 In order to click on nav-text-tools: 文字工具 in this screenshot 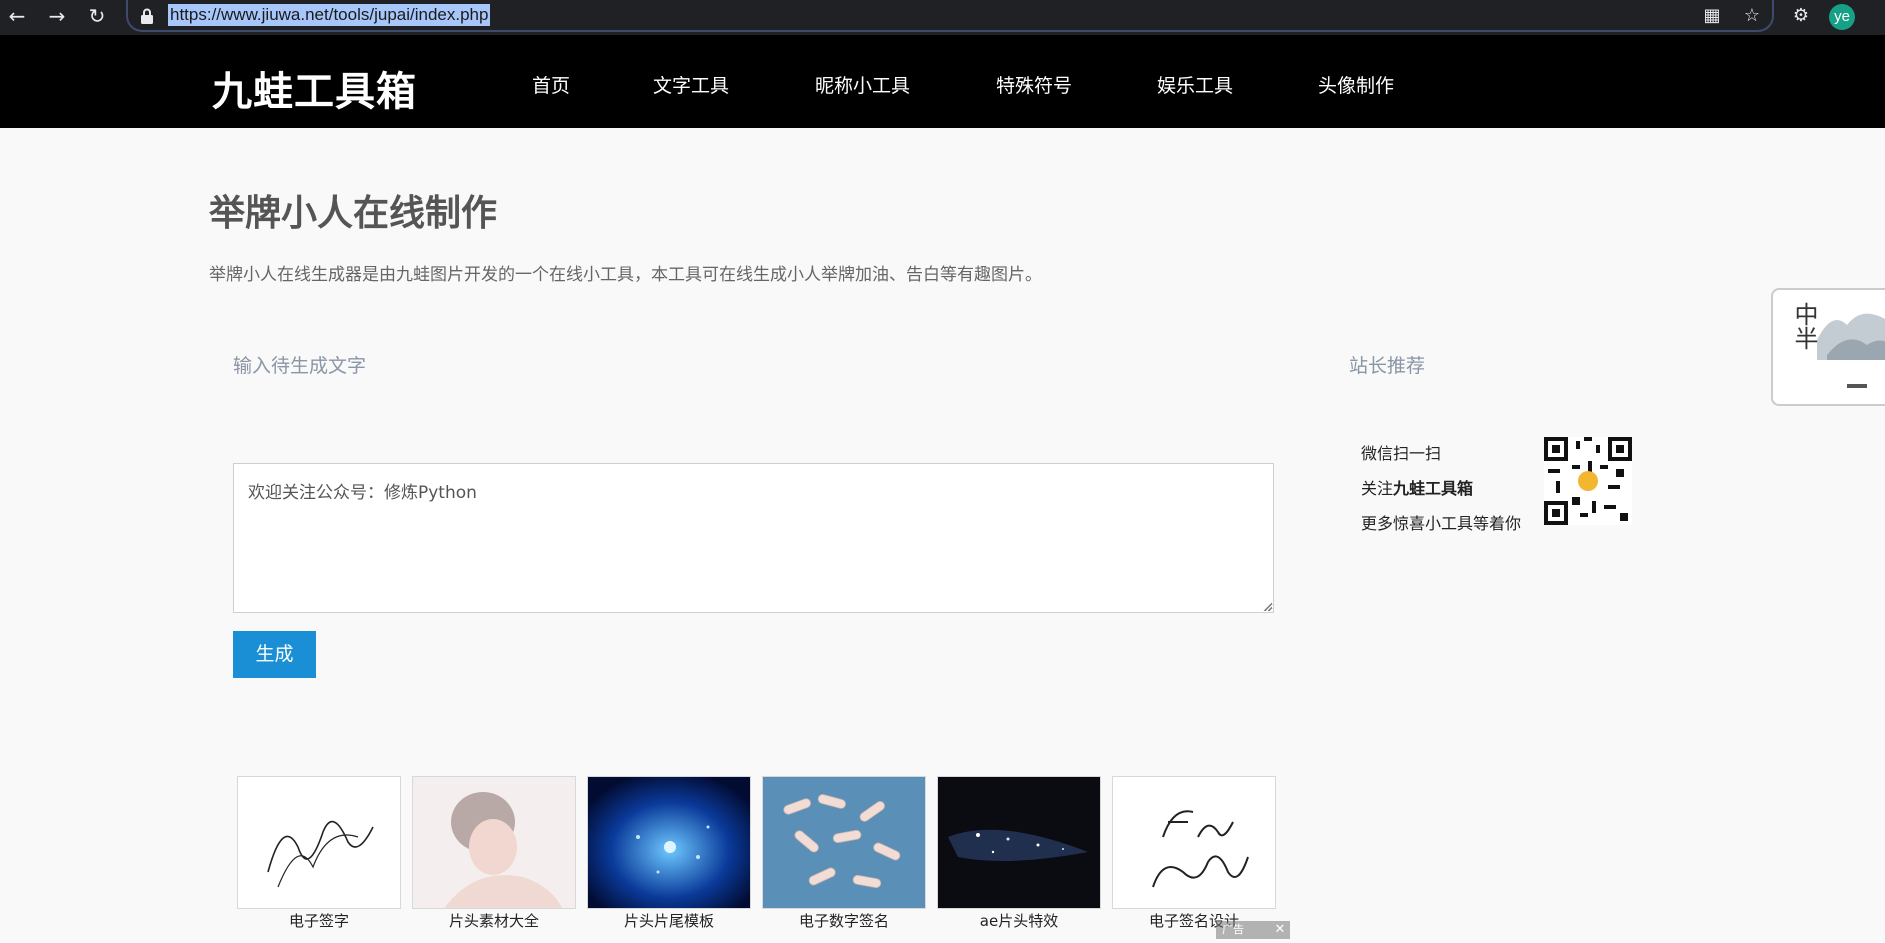, I will do `click(691, 84)`.